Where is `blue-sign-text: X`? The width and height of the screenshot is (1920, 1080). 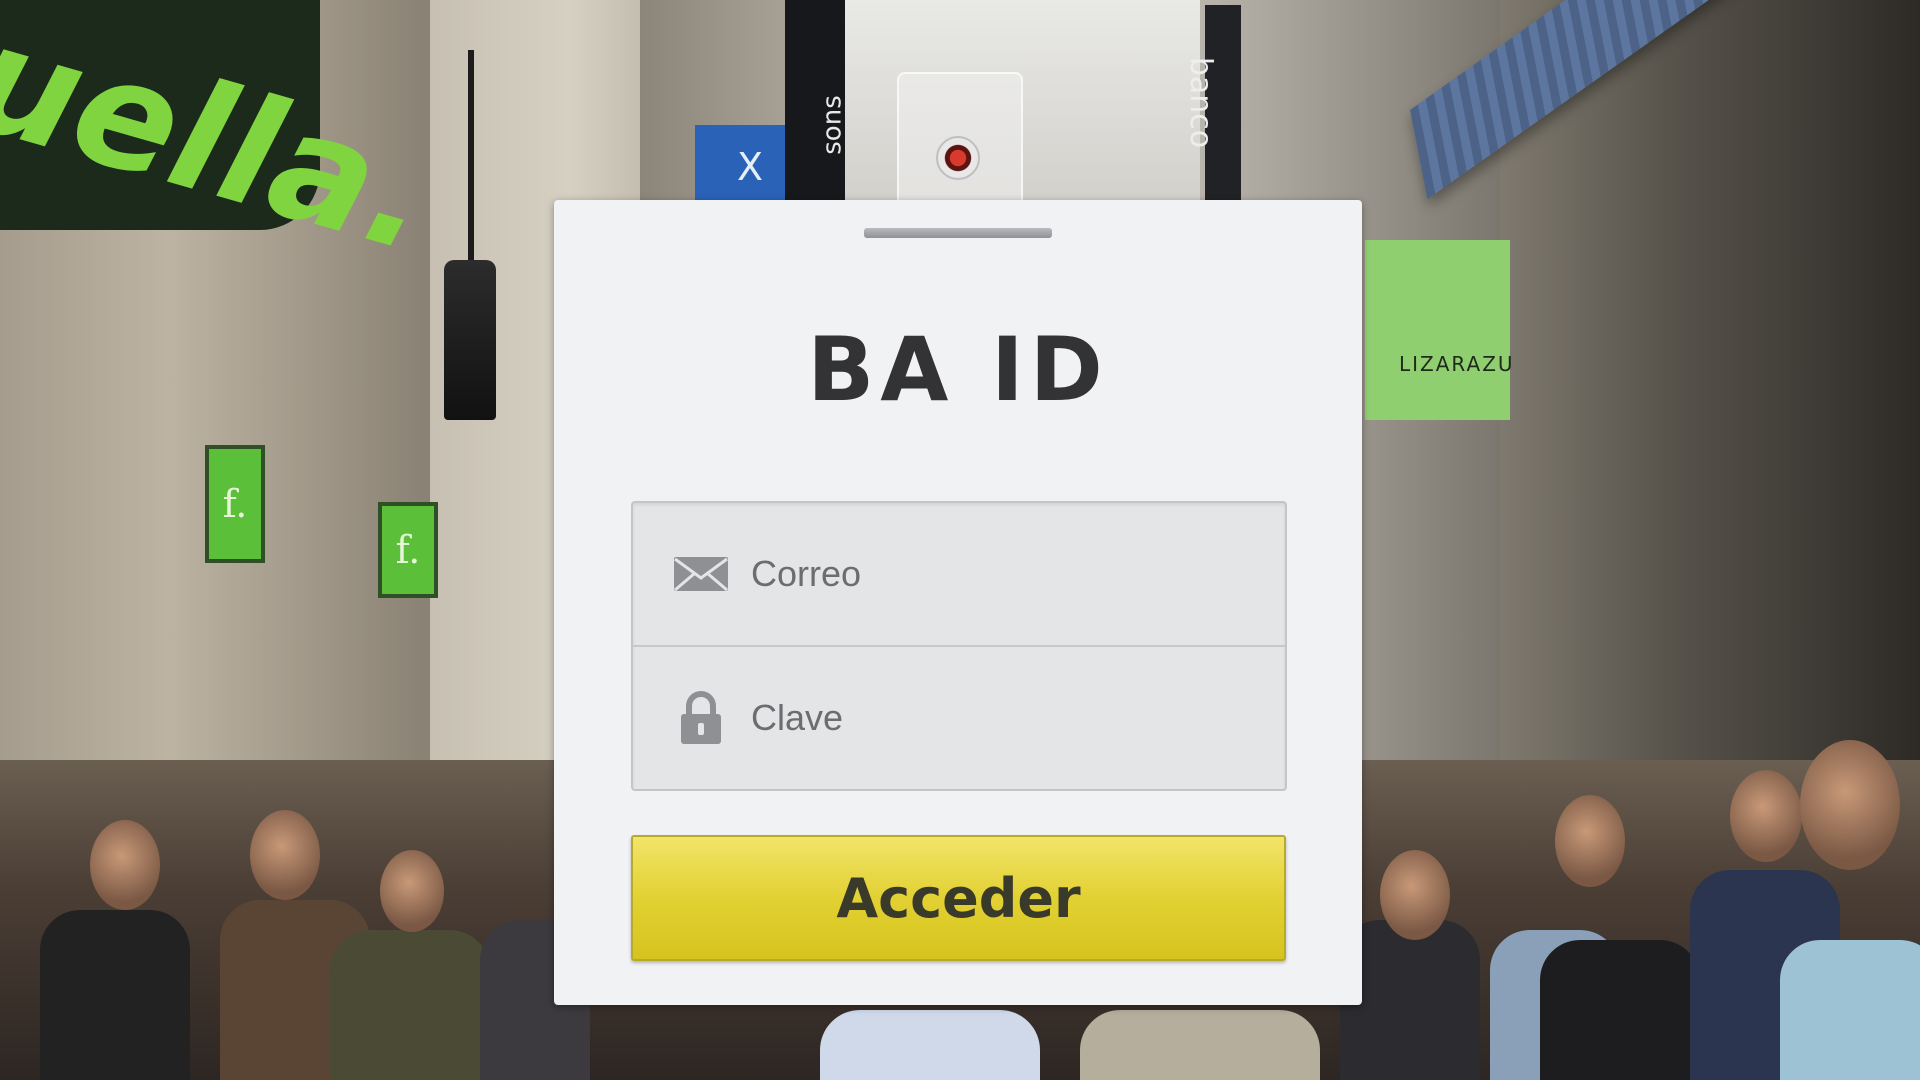 blue-sign-text: X is located at coordinates (750, 167).